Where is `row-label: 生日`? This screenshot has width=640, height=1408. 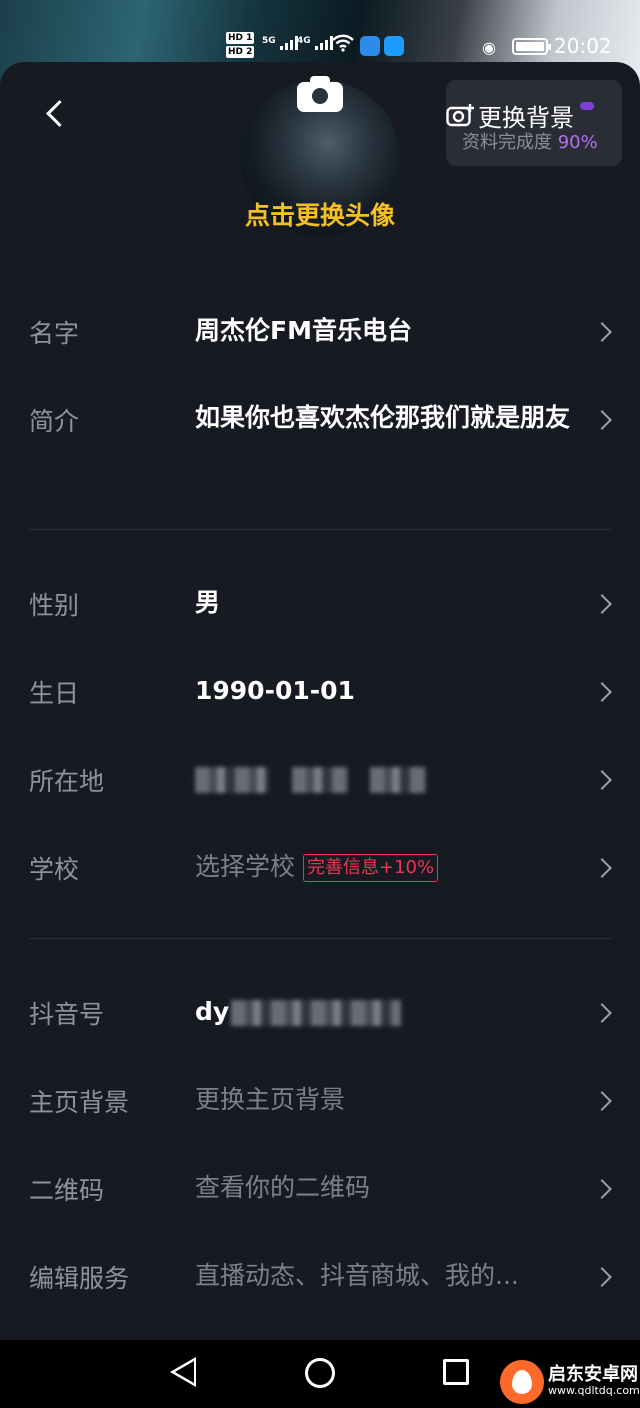
row-label: 生日 is located at coordinates (54, 693).